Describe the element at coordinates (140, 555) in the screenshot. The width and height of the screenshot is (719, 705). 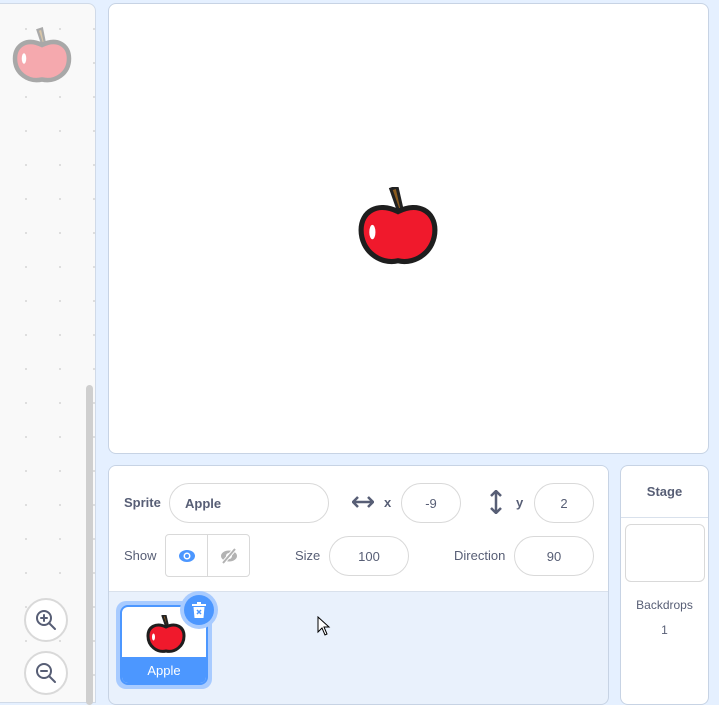
I see `show-label: Show` at that location.